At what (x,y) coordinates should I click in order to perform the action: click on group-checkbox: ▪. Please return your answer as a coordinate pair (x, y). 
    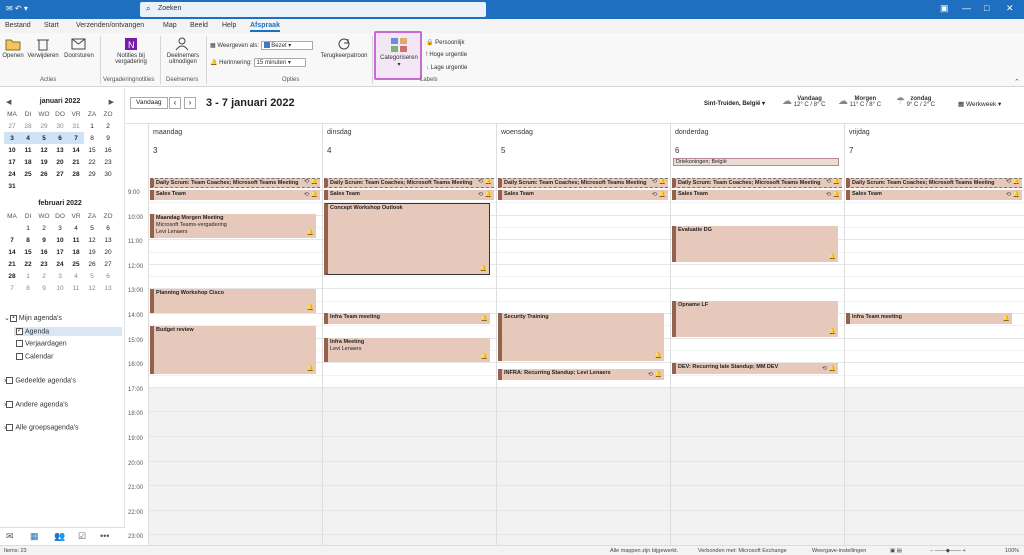
    Looking at the image, I should click on (13, 318).